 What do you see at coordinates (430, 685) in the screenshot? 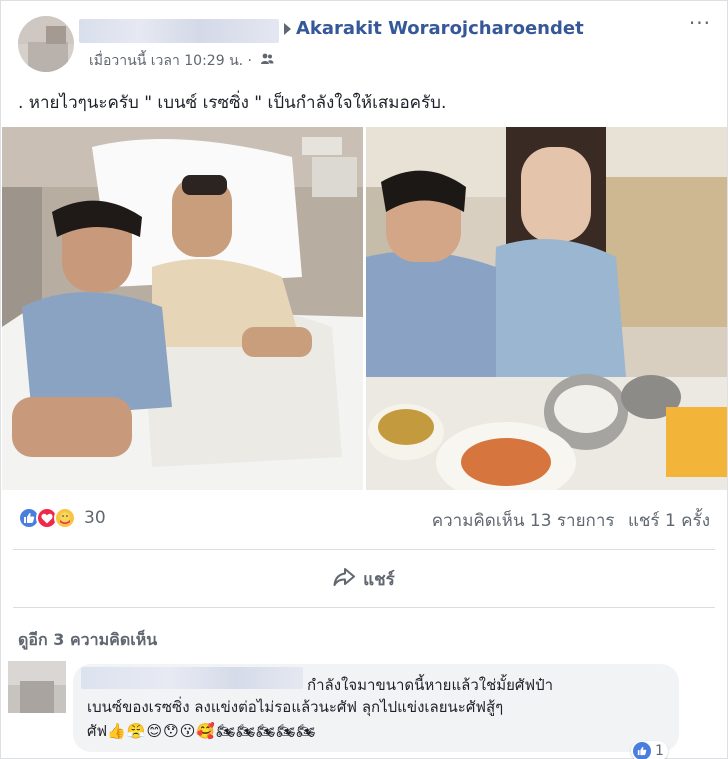
I see `comment-text-line: กำลังใจมาขนาดนี้หายแล้วใช่มั้ยศัฟป๋า` at bounding box center [430, 685].